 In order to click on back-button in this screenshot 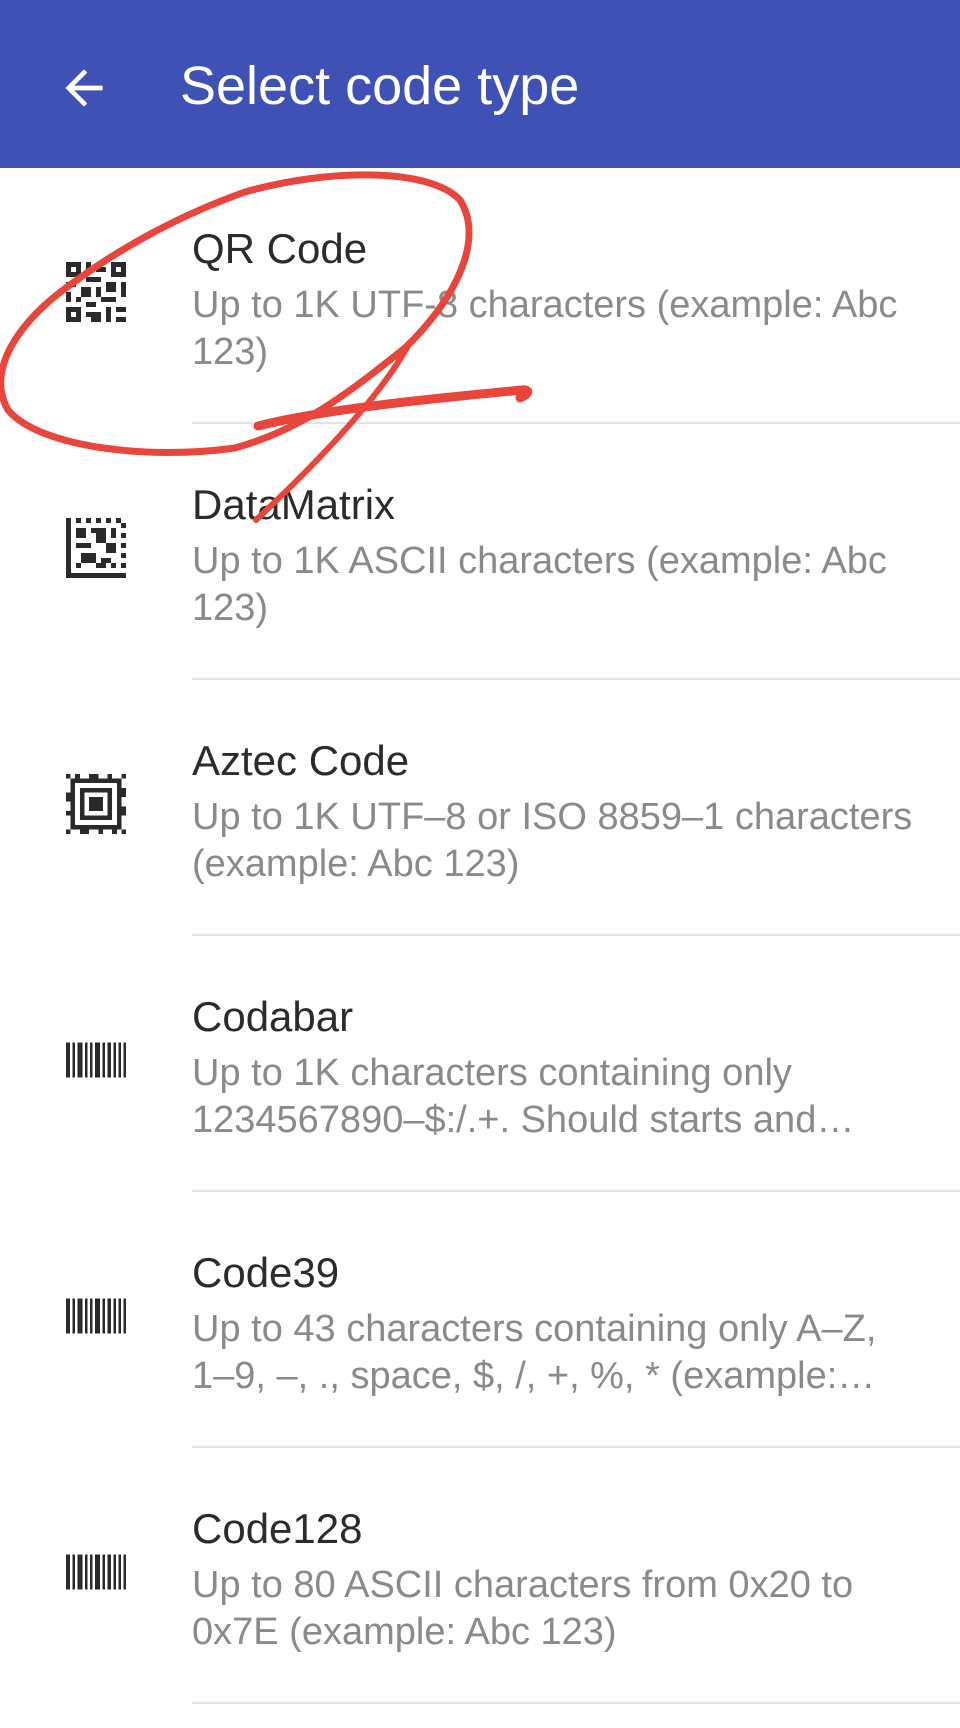, I will do `click(84, 88)`.